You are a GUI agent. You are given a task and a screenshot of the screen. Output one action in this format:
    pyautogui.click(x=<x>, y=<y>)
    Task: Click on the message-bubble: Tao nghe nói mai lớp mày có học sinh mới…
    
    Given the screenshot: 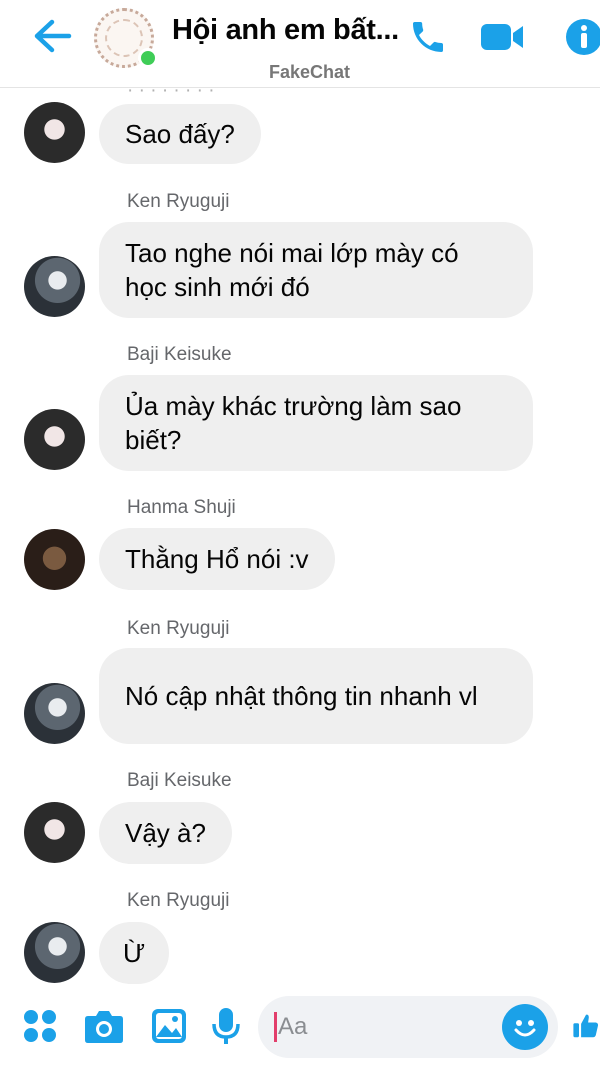 What is the action you would take?
    pyautogui.click(x=316, y=270)
    